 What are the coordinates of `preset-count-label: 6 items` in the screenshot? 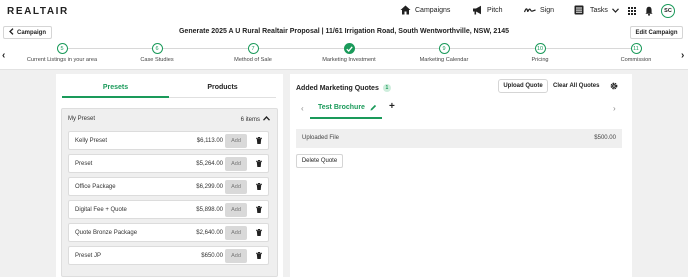 It's located at (250, 119).